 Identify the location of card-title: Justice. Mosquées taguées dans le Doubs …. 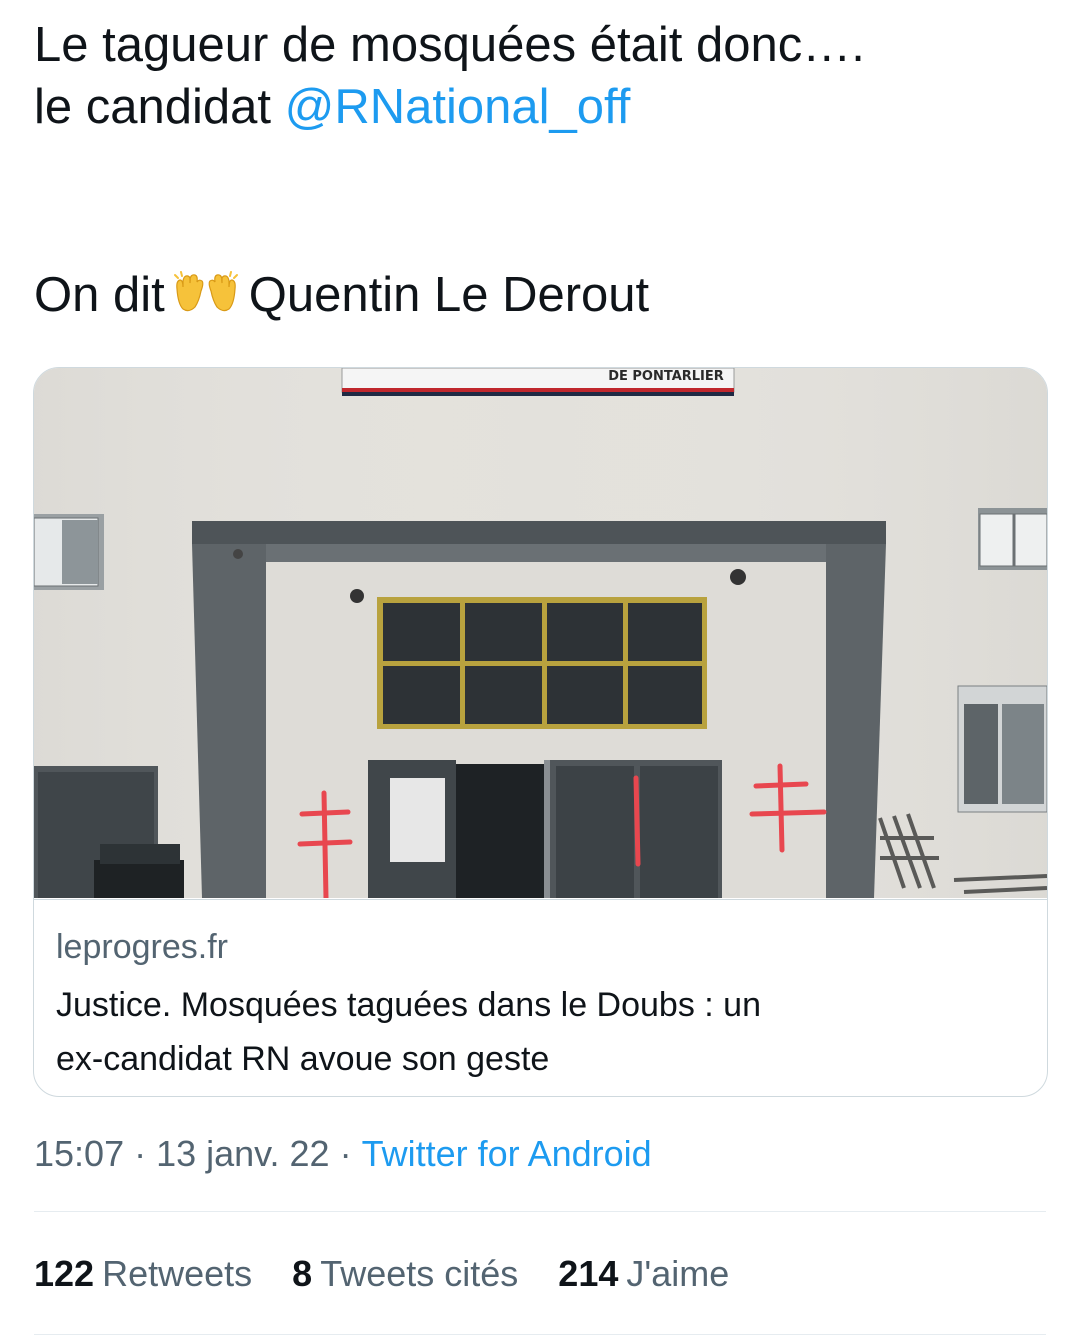
(536, 1032).